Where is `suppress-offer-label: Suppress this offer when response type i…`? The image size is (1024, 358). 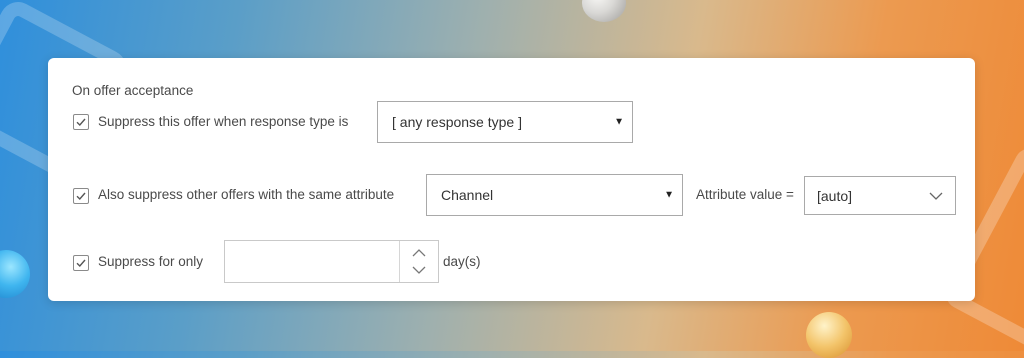
suppress-offer-label: Suppress this offer when response type i… is located at coordinates (223, 121).